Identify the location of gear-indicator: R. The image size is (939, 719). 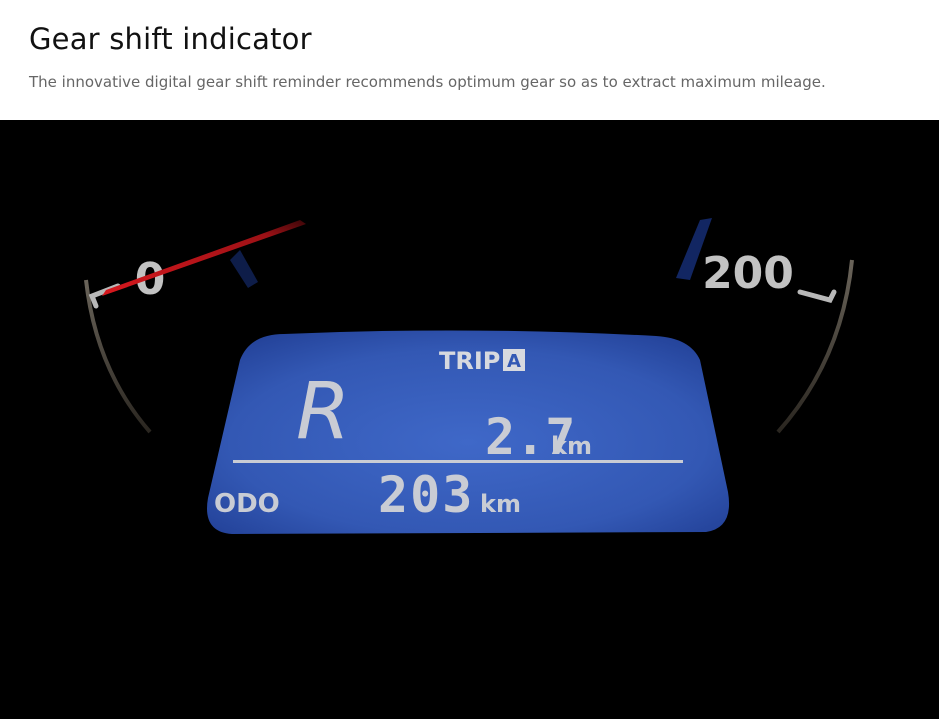
(323, 412).